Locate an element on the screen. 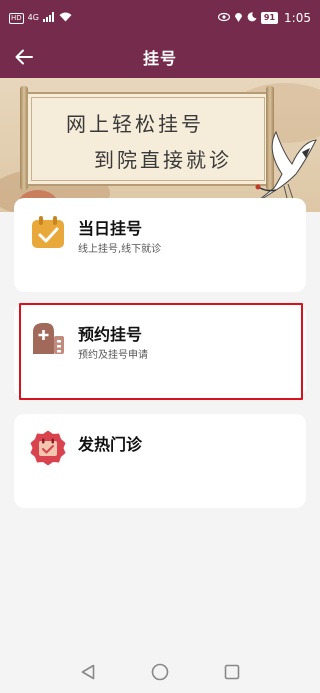 The height and width of the screenshot is (693, 320). calendar-check-icon is located at coordinates (48, 232).